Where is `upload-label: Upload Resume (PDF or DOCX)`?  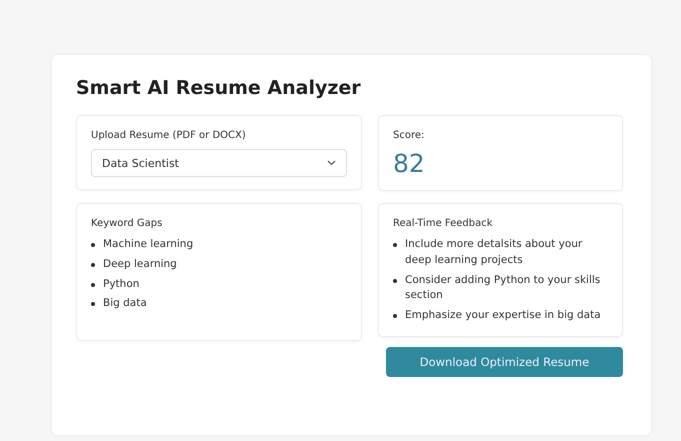 upload-label: Upload Resume (PDF or DOCX) is located at coordinates (169, 135).